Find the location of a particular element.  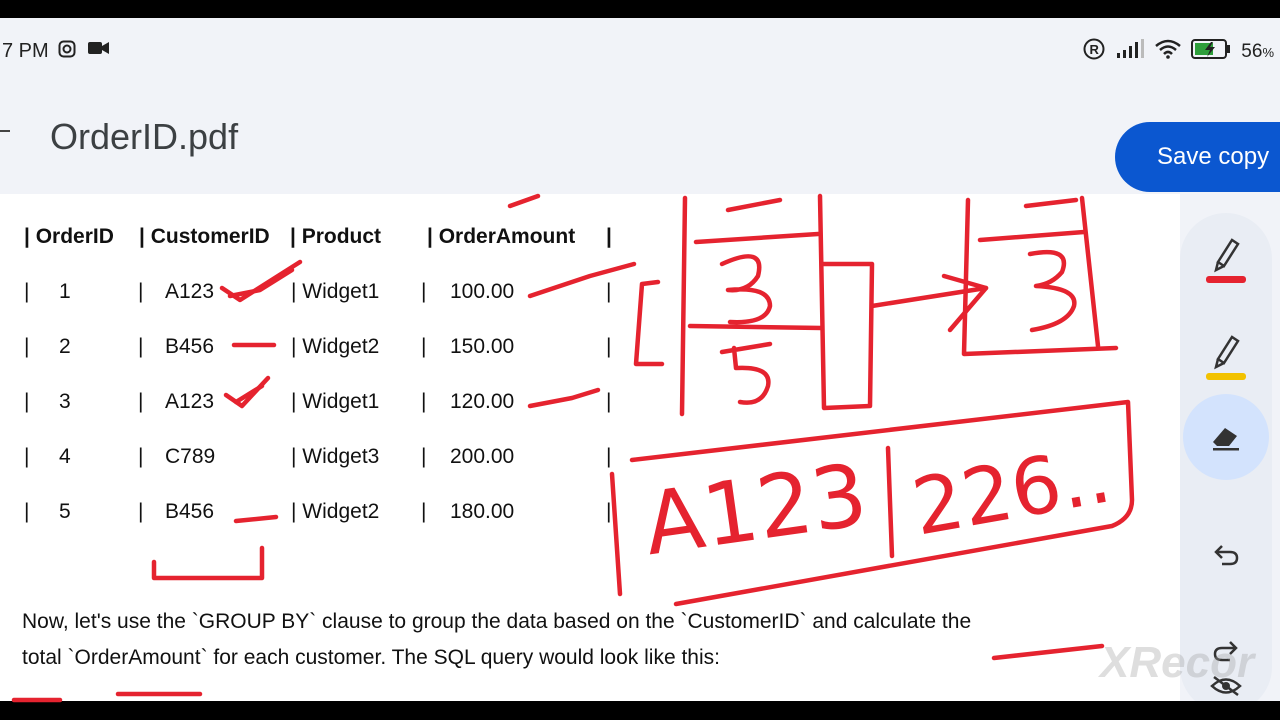

status-time: 7 PM is located at coordinates (25, 51).